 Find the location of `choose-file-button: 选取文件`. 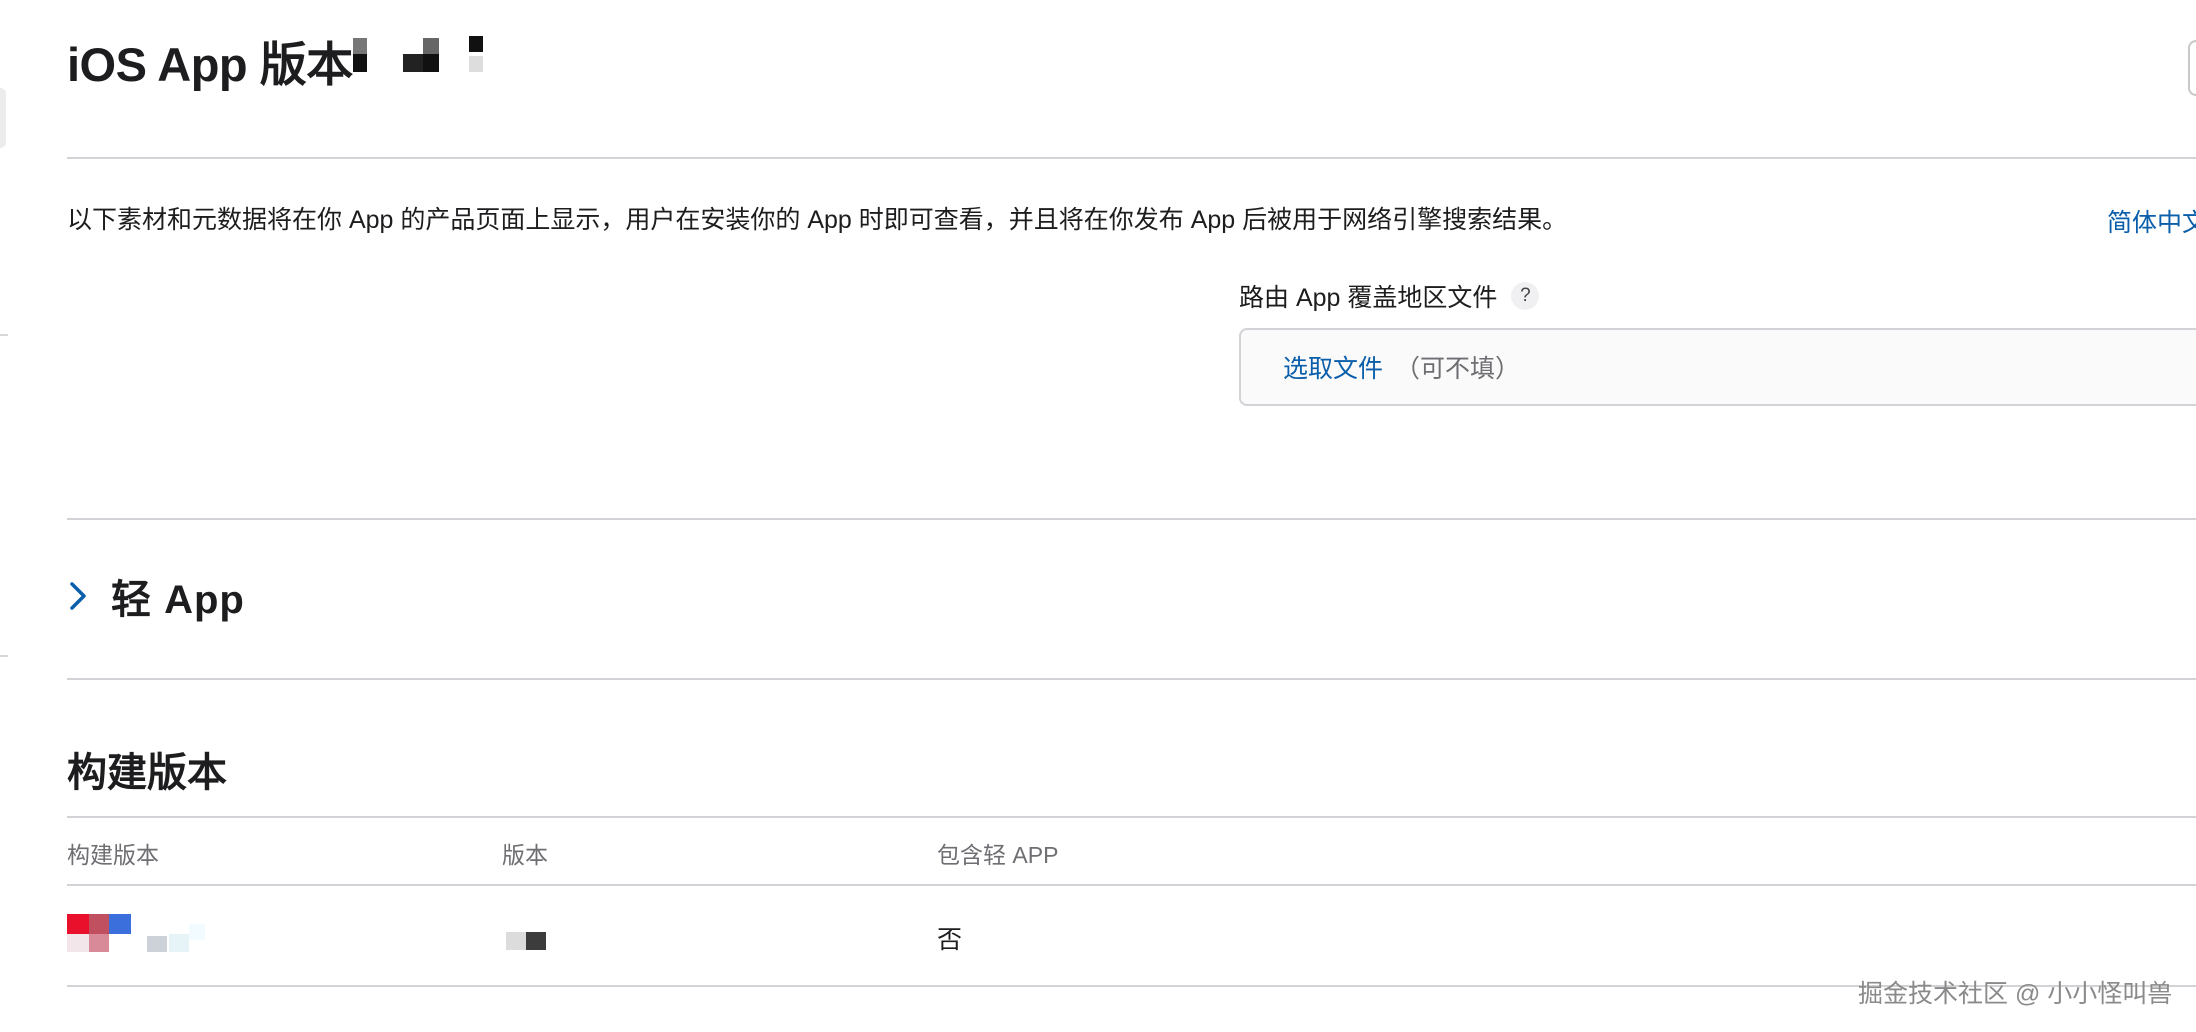

choose-file-button: 选取文件 is located at coordinates (1333, 367).